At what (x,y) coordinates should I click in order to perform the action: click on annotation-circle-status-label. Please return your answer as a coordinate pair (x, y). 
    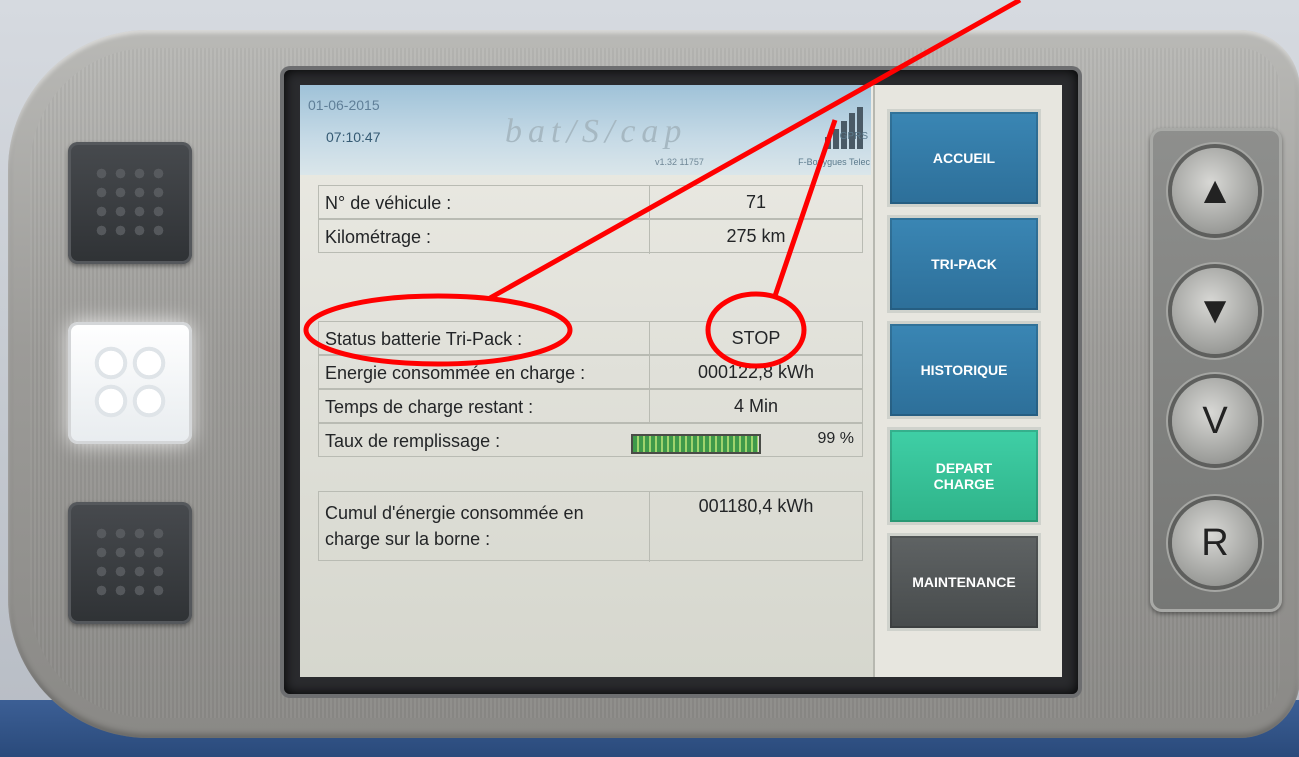
    Looking at the image, I should click on (438, 330).